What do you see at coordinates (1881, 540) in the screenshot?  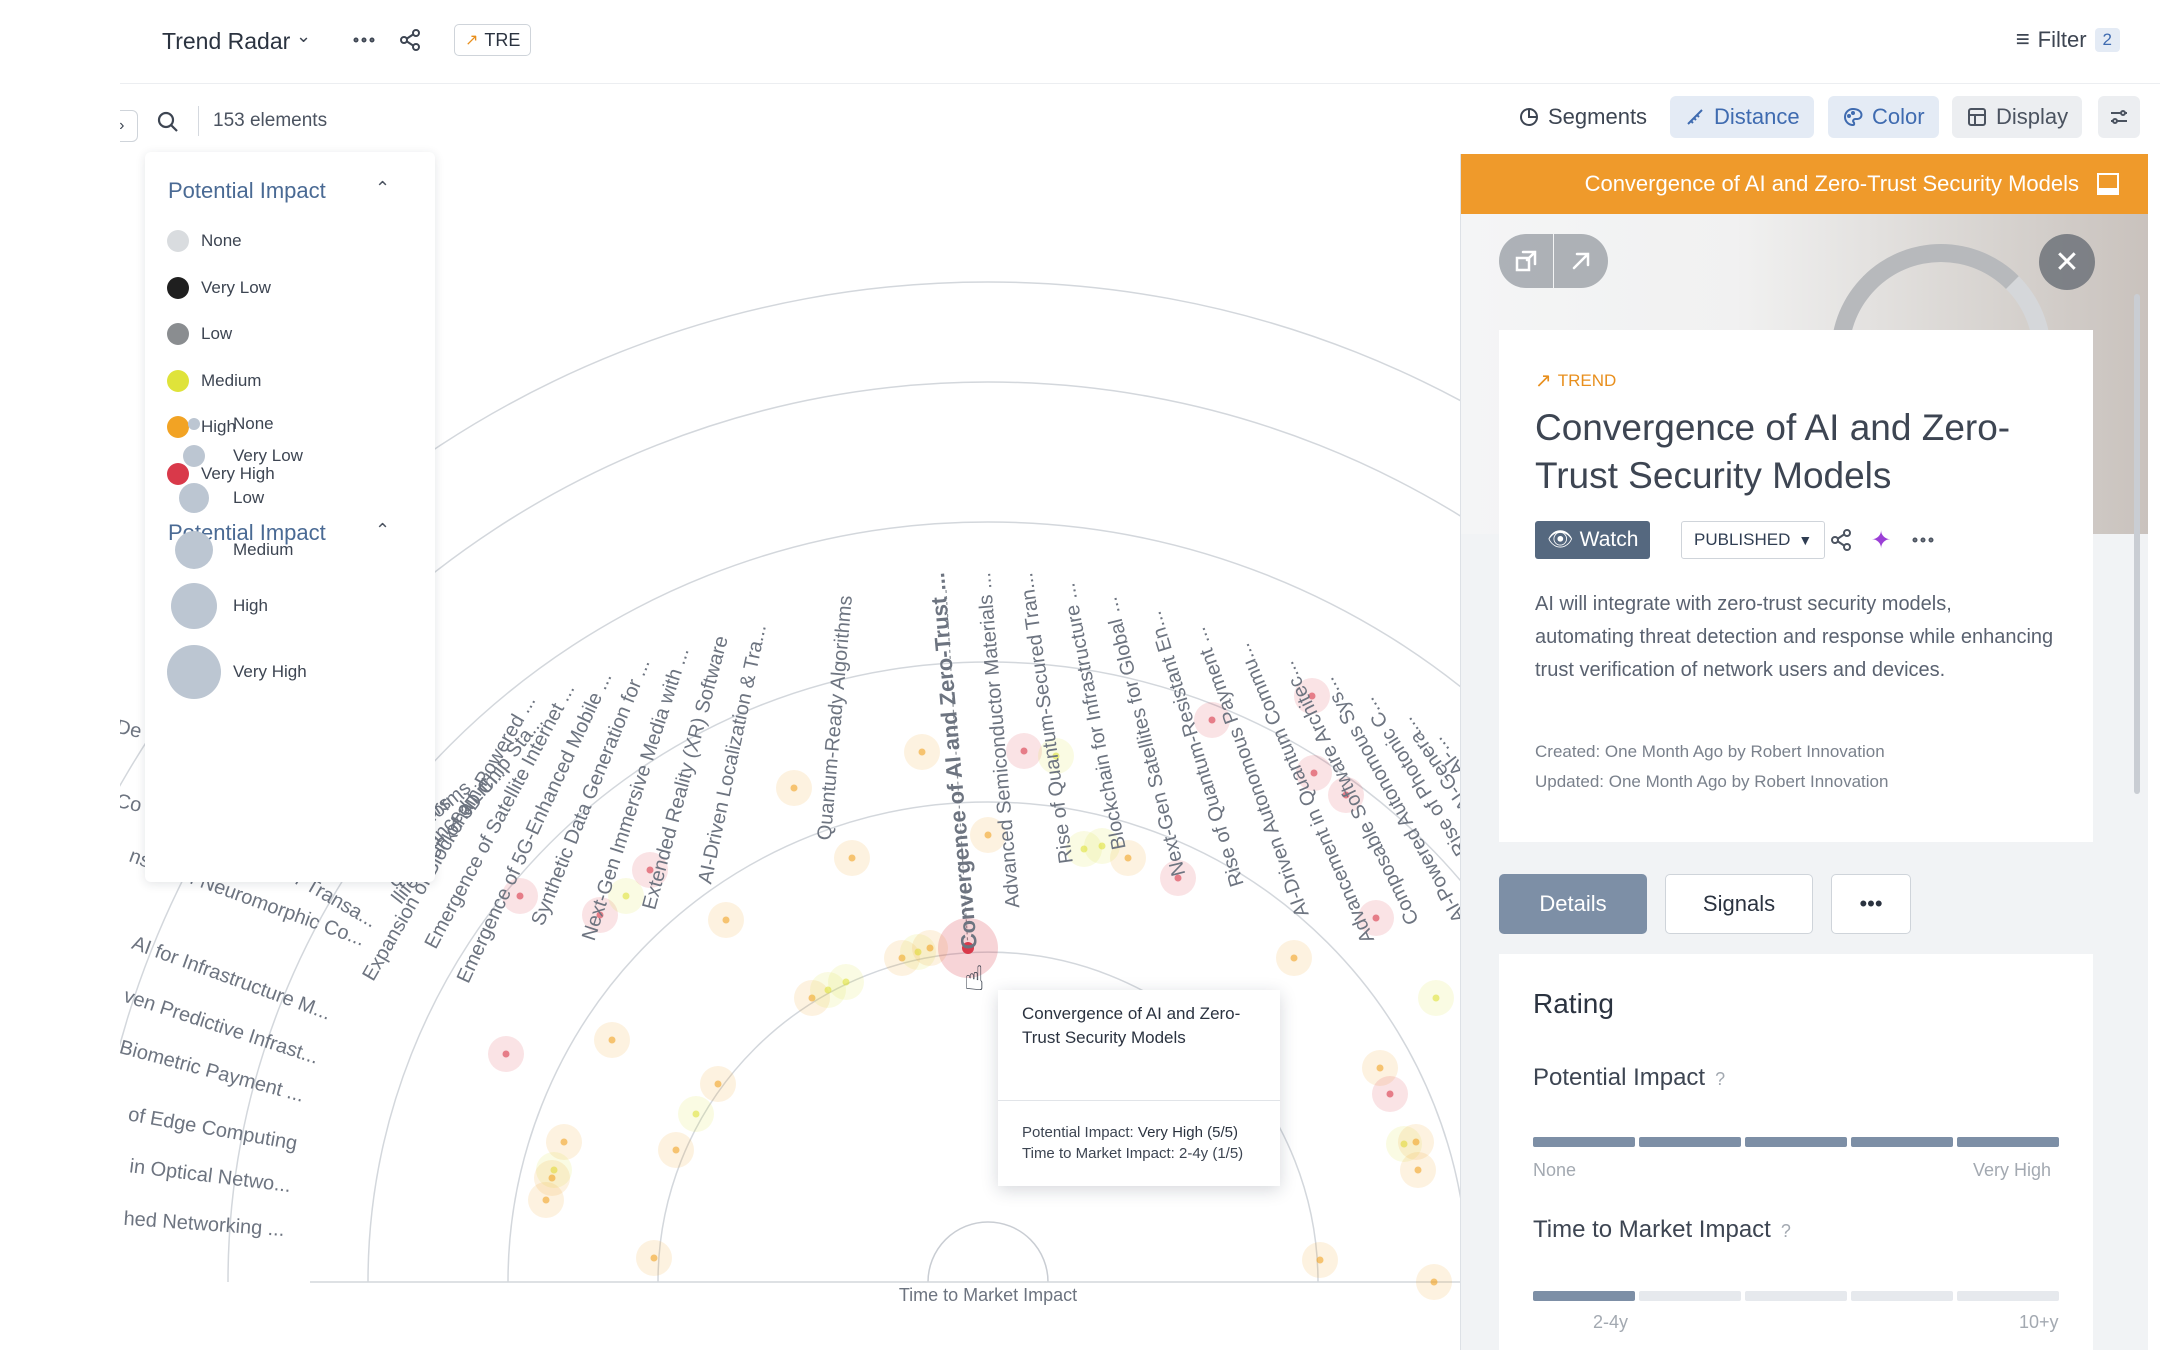 I see `ai-sparkle-icon: ✦` at bounding box center [1881, 540].